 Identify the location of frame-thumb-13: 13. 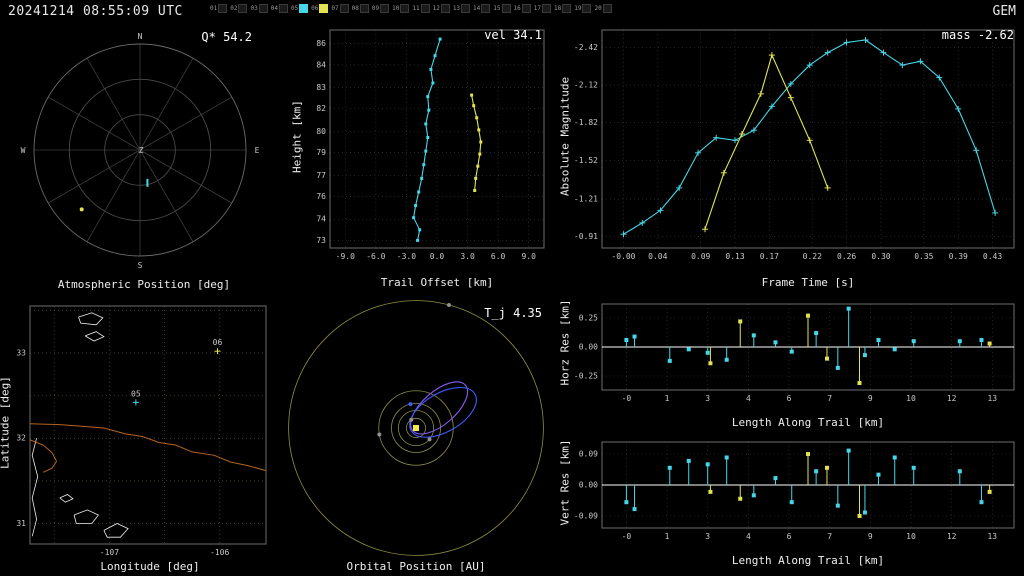
(462, 8).